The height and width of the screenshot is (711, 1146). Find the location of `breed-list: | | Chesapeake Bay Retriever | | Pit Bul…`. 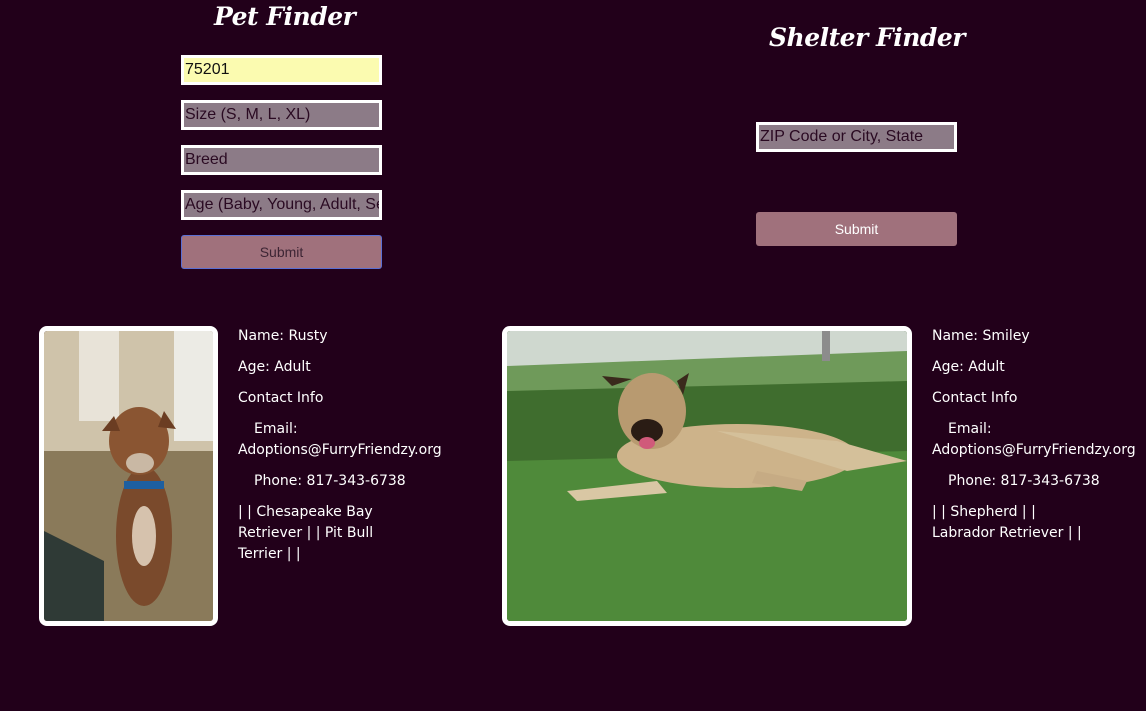

breed-list: | | Chesapeake Bay Retriever | | Pit Bul… is located at coordinates (306, 533).